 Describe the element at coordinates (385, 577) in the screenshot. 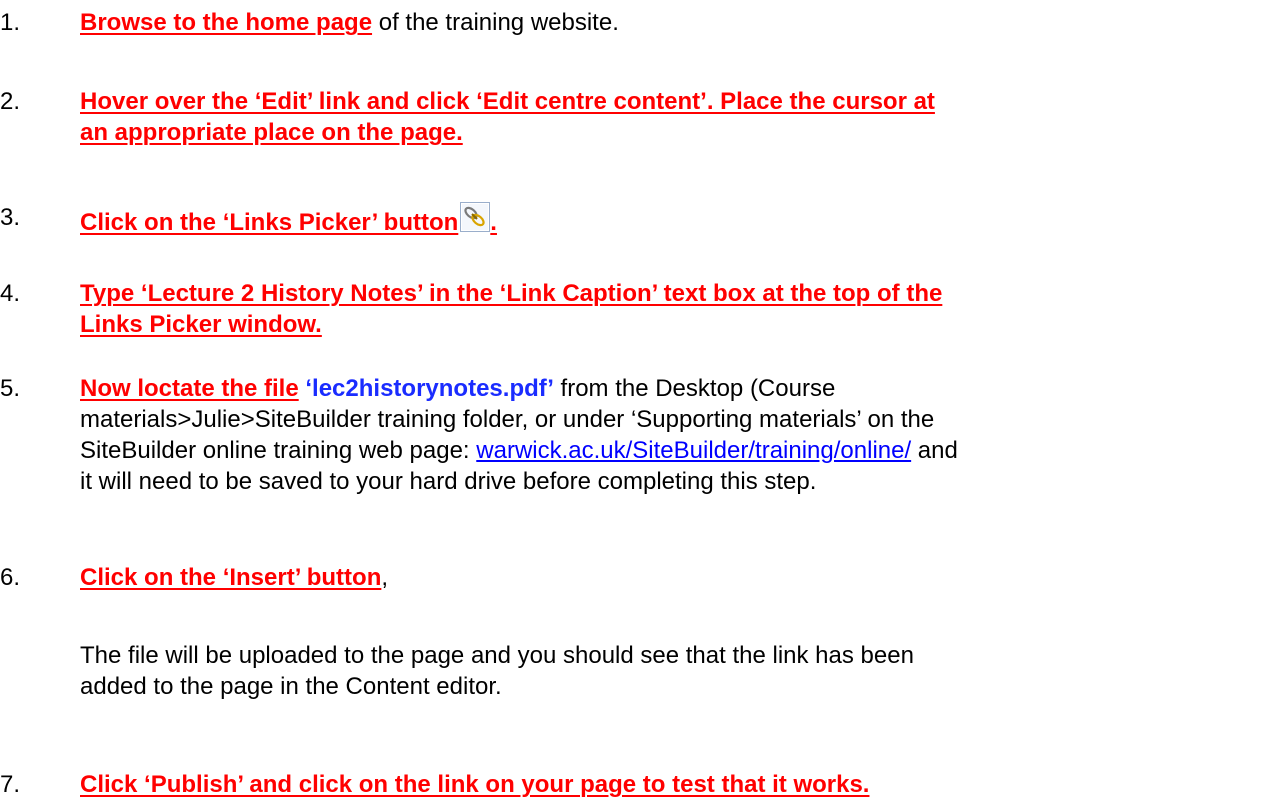

I see `step-text: ,` at that location.